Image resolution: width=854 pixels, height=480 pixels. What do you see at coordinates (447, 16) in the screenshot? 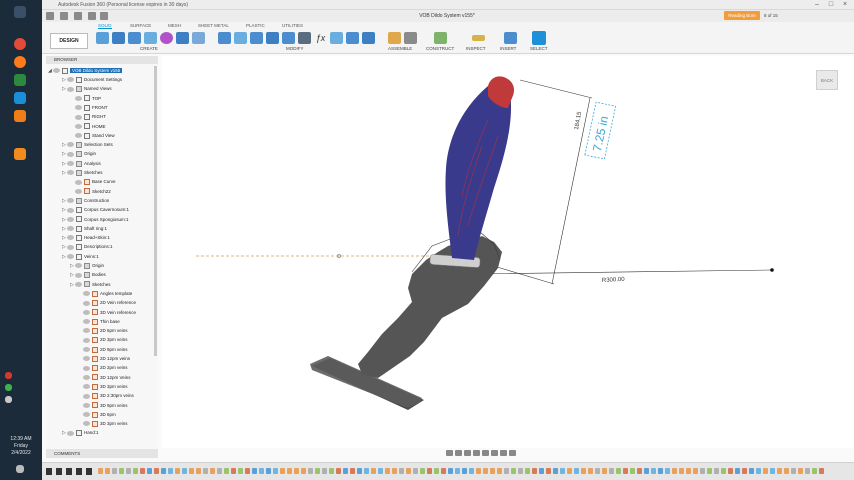
I see `document-tab: VOB Dildo System v155*` at bounding box center [447, 16].